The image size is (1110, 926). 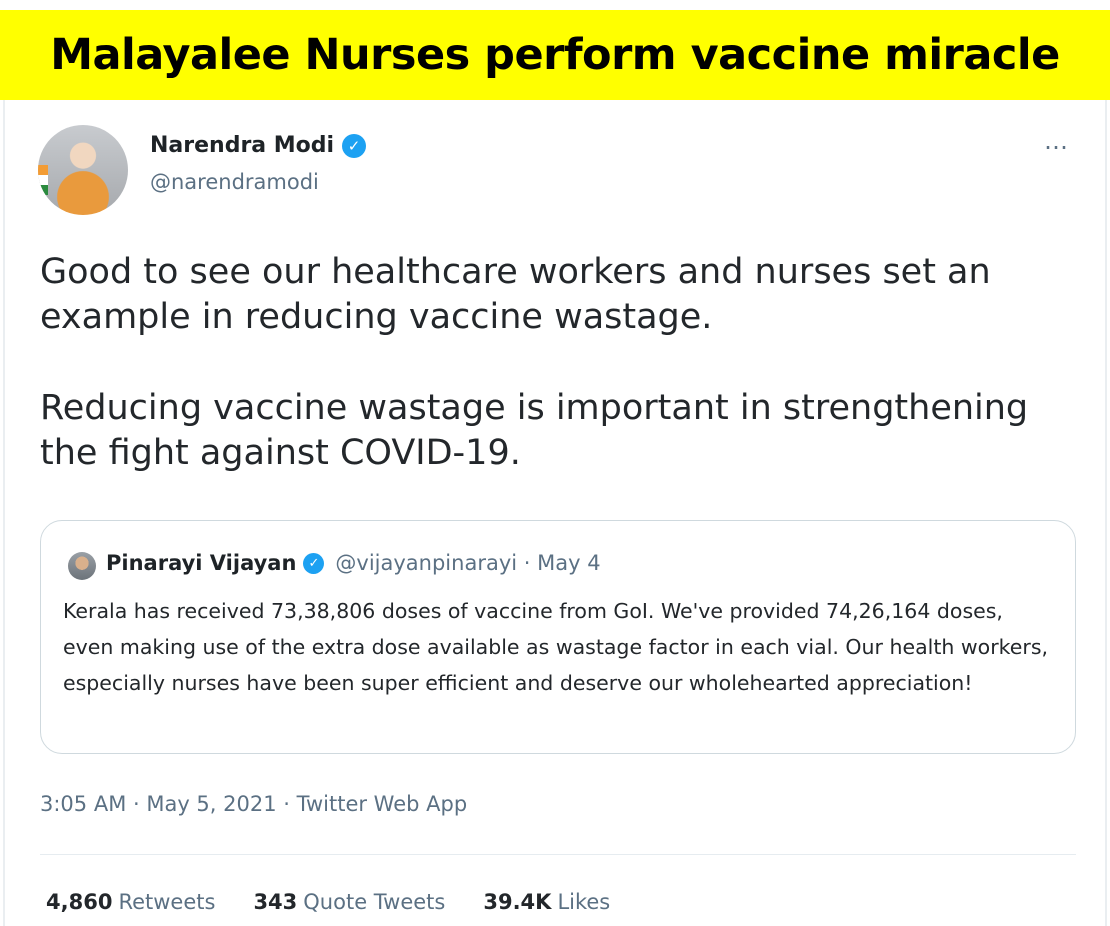 What do you see at coordinates (1056, 147) in the screenshot?
I see `more-options-icon: ⋯` at bounding box center [1056, 147].